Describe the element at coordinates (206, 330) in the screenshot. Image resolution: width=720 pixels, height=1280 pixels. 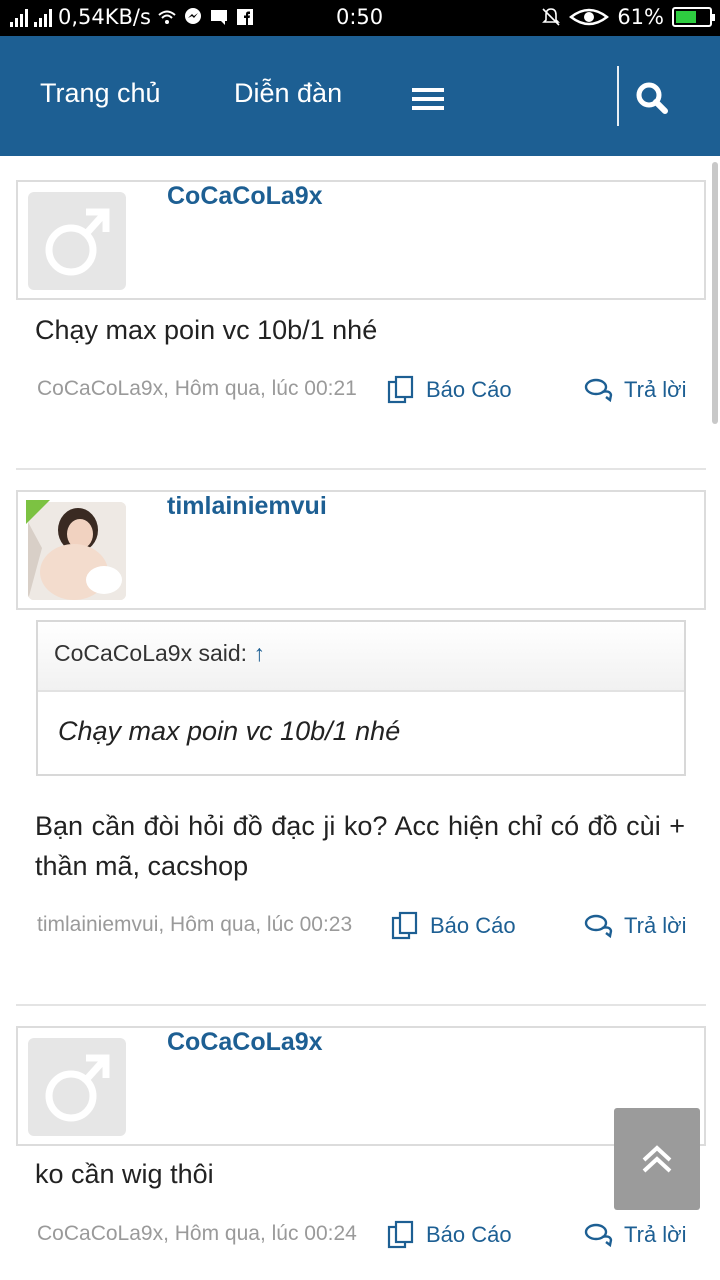
I see `post-message: Chạy max poin vc 10b/1 nhé` at that location.